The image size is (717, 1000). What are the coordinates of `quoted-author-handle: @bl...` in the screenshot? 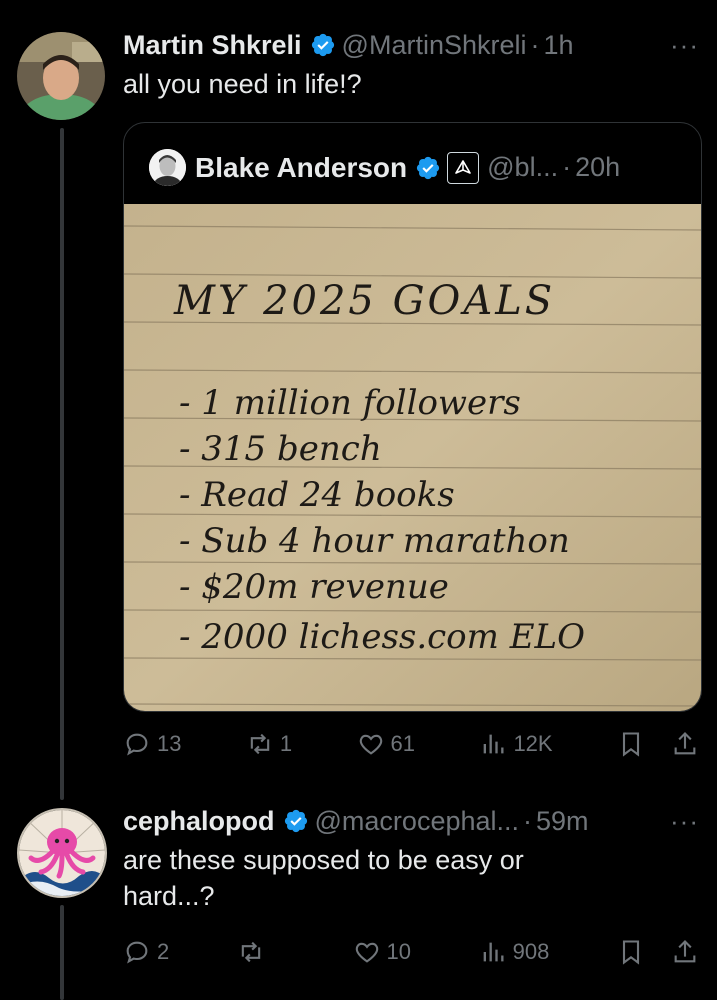 It's located at (522, 167).